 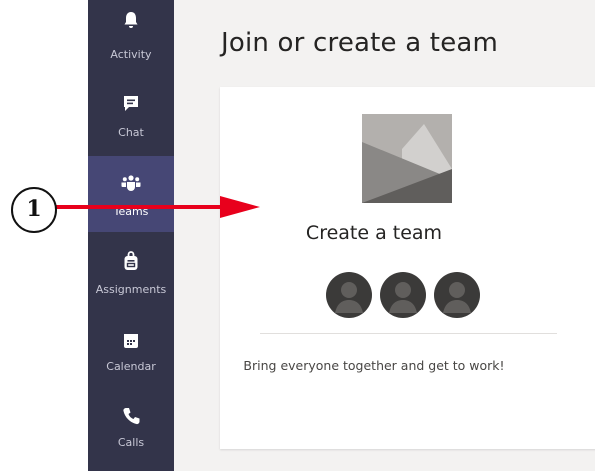 What do you see at coordinates (131, 275) in the screenshot?
I see `nav-assignments: Assignments` at bounding box center [131, 275].